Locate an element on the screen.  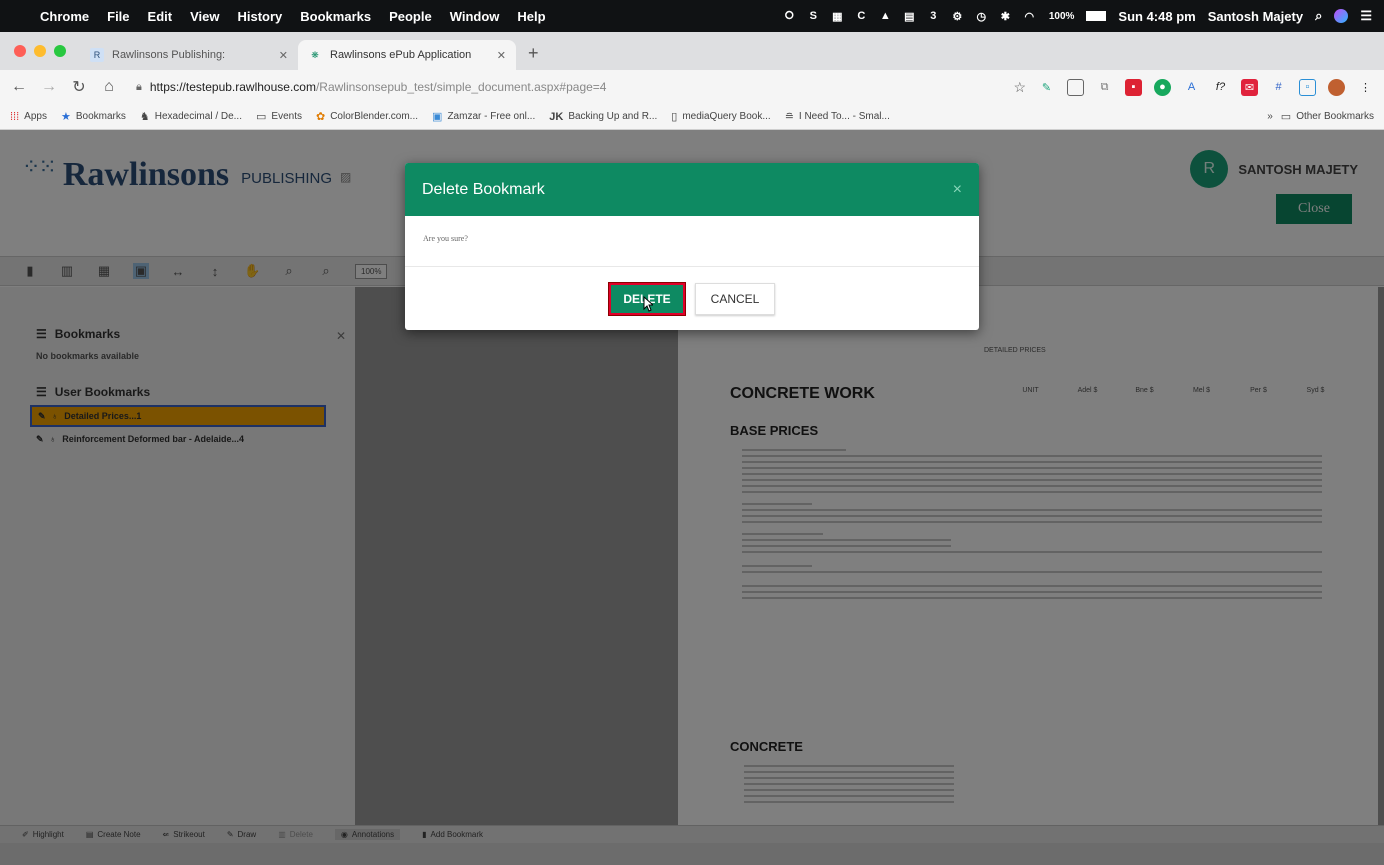
profile-avatar is located at coordinates (1336, 87).